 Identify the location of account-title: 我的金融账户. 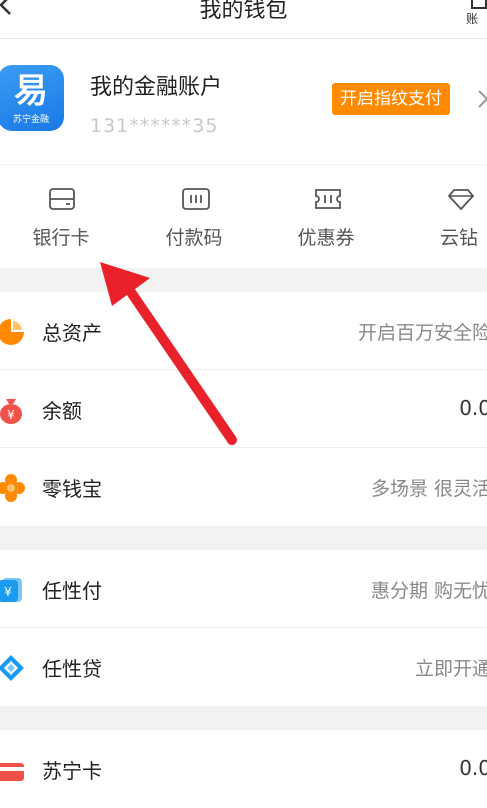
(156, 87).